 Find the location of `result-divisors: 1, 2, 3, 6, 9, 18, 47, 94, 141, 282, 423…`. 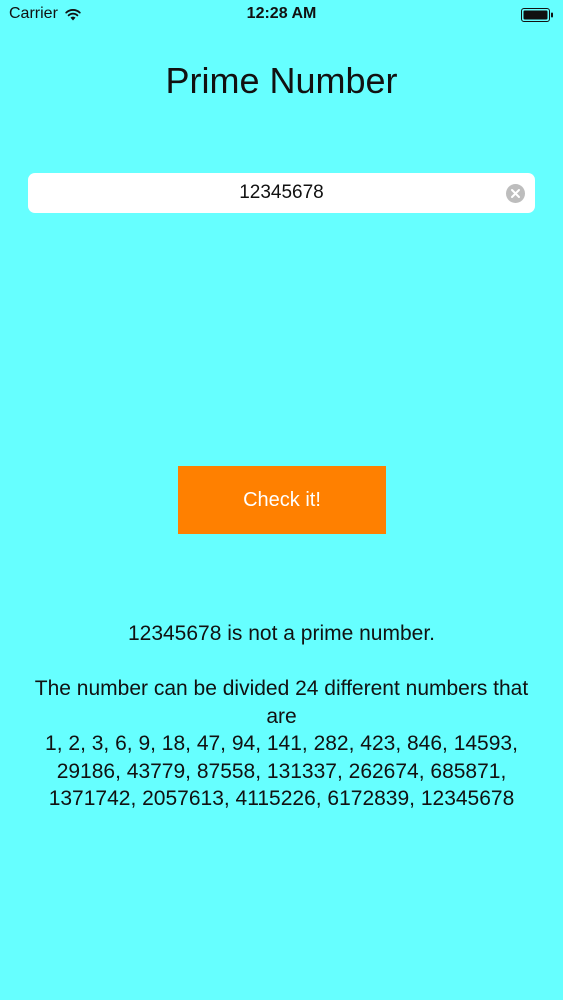

result-divisors: 1, 2, 3, 6, 9, 18, 47, 94, 141, 282, 423… is located at coordinates (281, 771).